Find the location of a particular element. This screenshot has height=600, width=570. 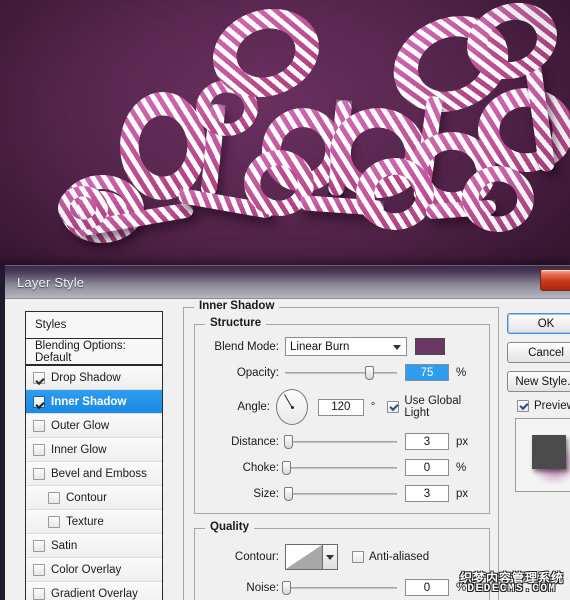

style-item-drop-shadow: Drop Shadow is located at coordinates (94, 378).